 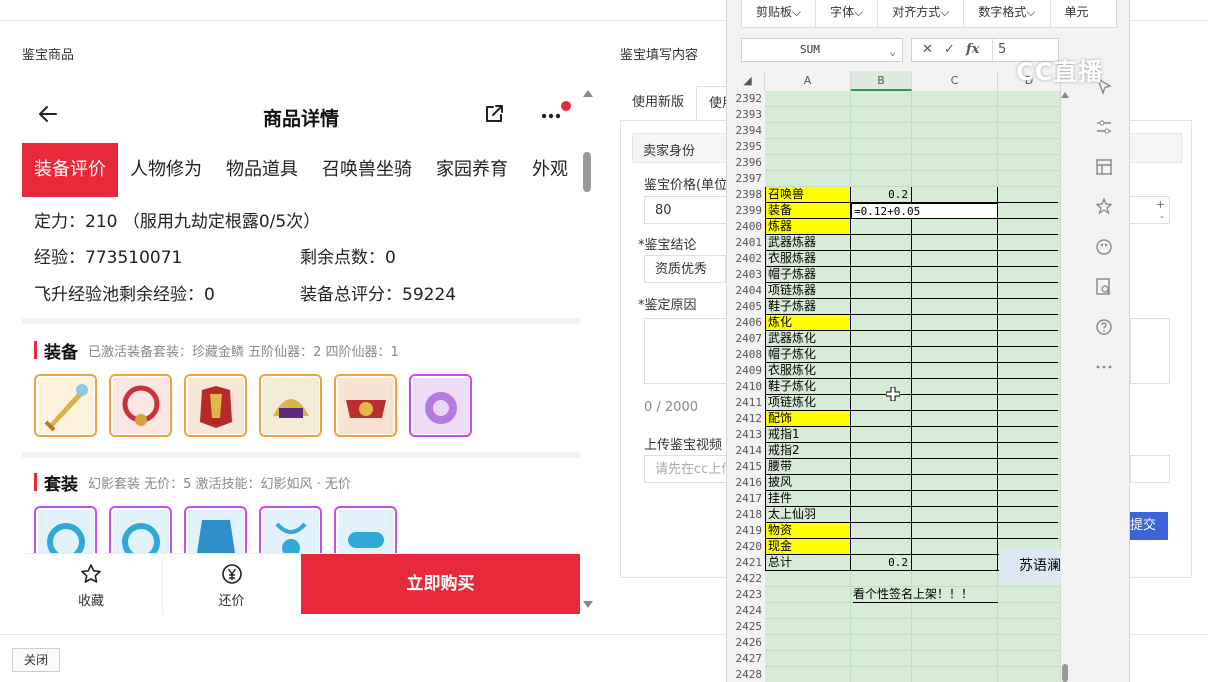 I want to click on cell-b-note: 看个性签名上架！！！, so click(x=925, y=595).